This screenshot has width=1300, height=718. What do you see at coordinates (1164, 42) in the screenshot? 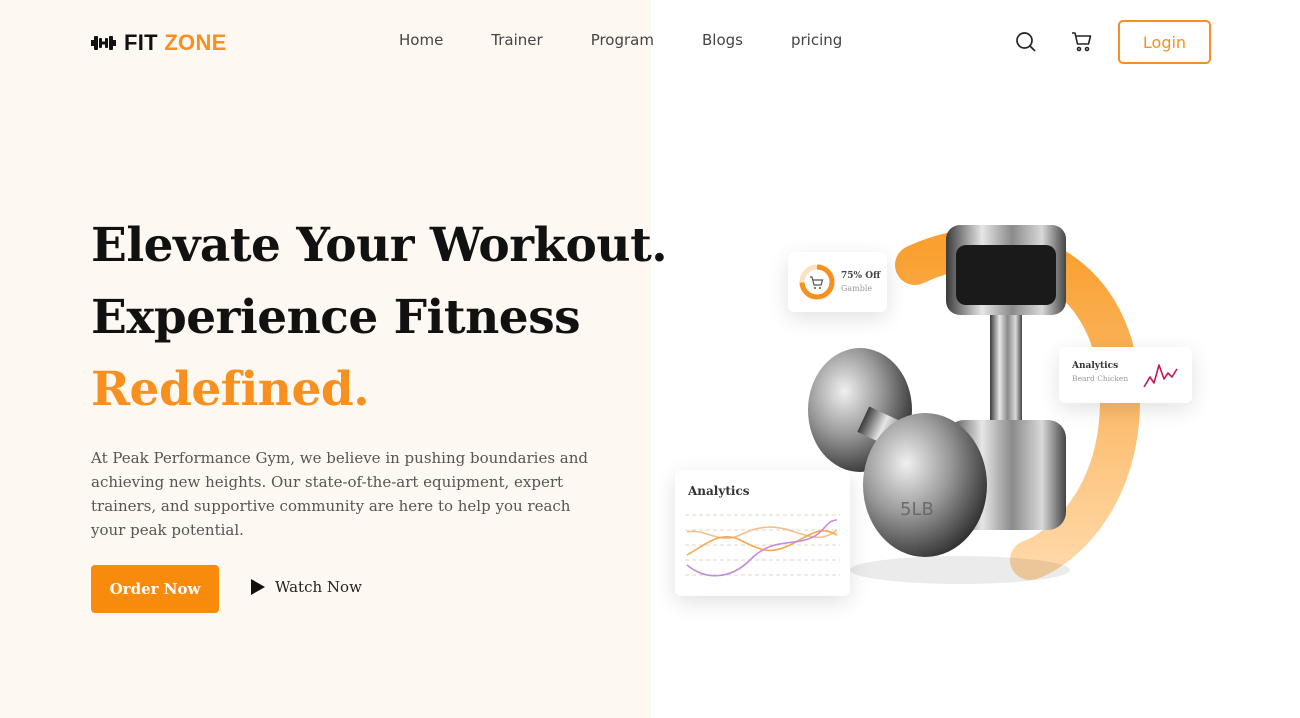
I see `login-button: Login` at bounding box center [1164, 42].